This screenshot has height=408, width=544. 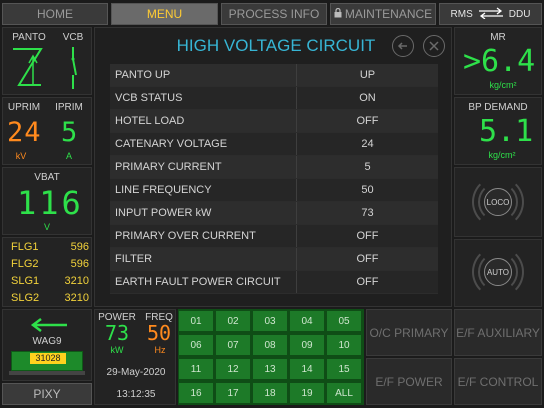 What do you see at coordinates (196, 369) in the screenshot?
I see `grid-cell: 11` at bounding box center [196, 369].